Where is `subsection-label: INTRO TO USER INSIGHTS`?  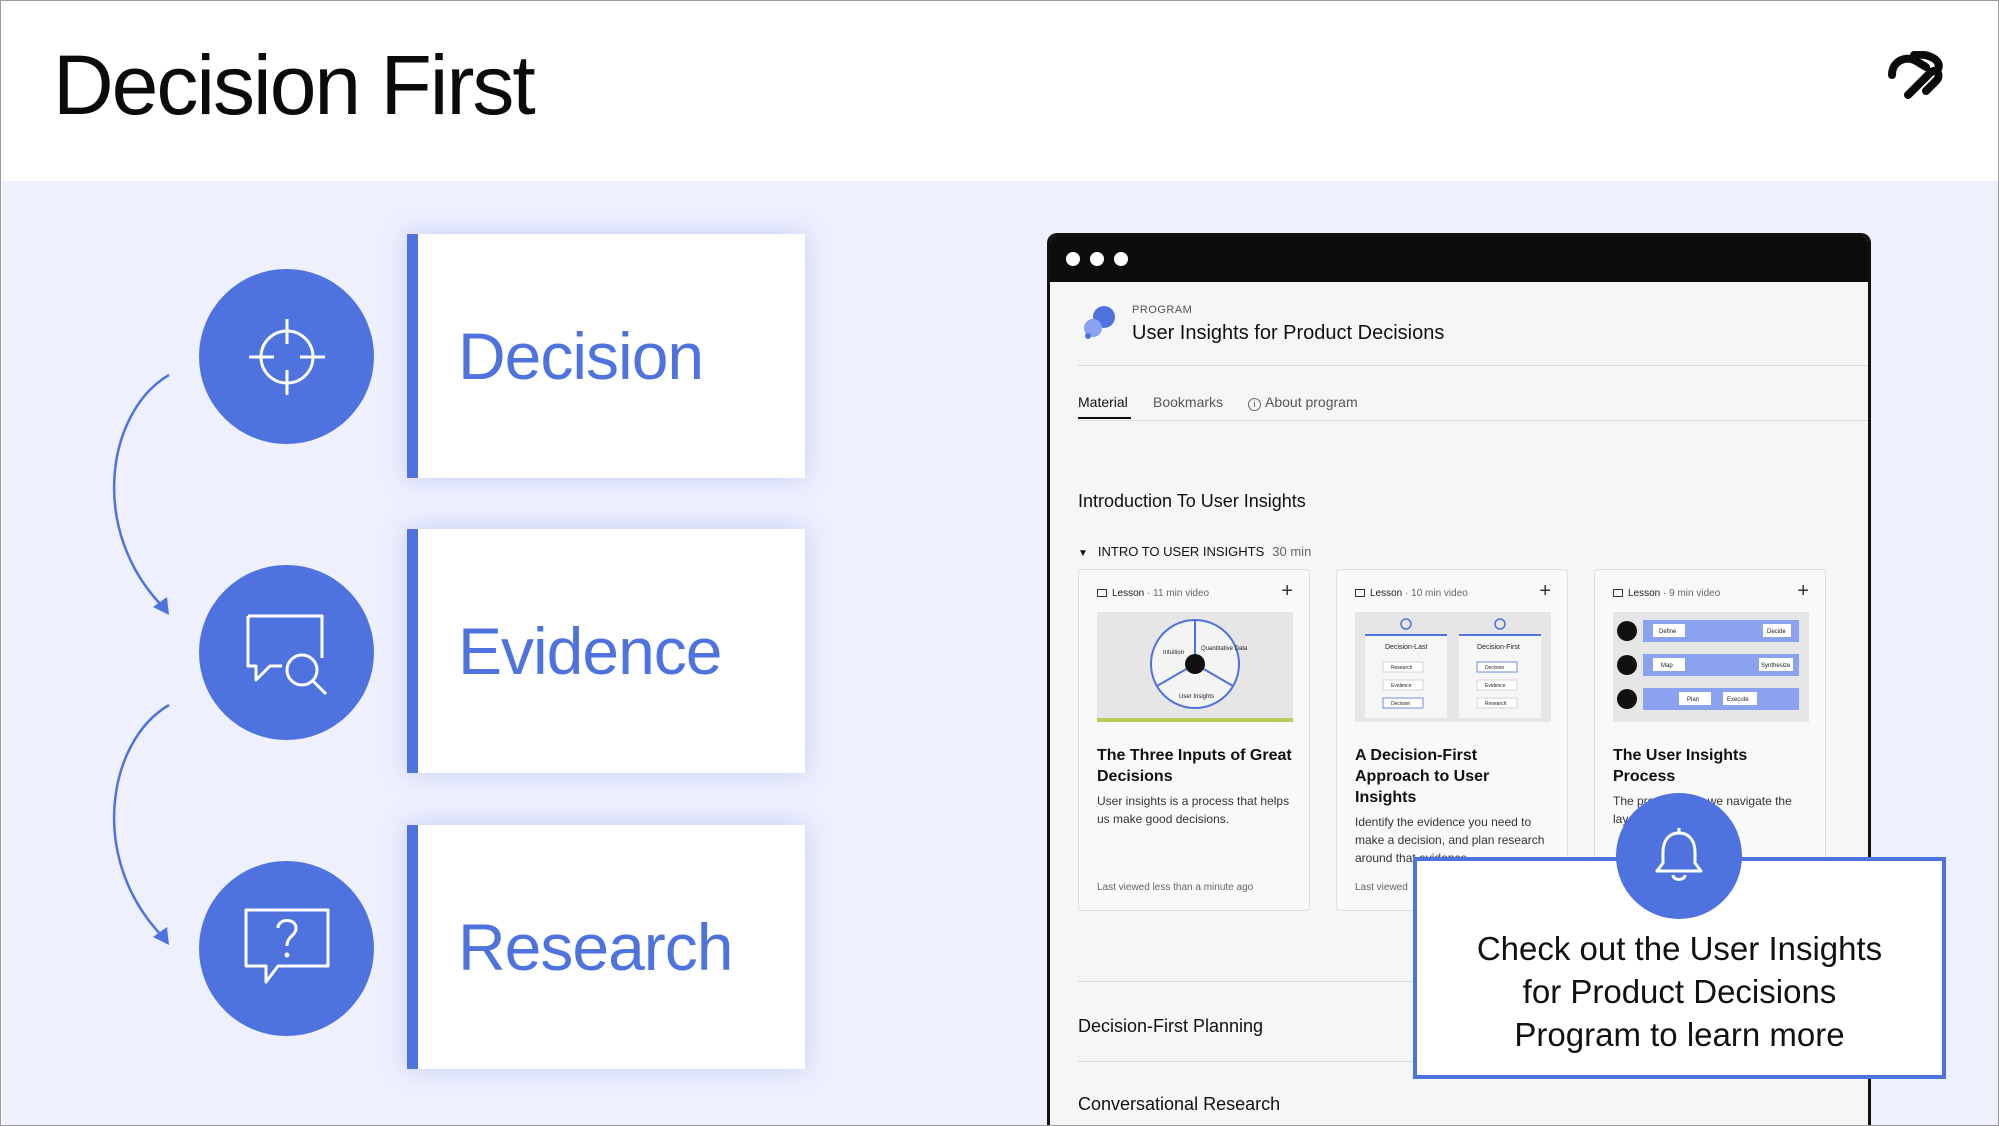 subsection-label: INTRO TO USER INSIGHTS is located at coordinates (1181, 551).